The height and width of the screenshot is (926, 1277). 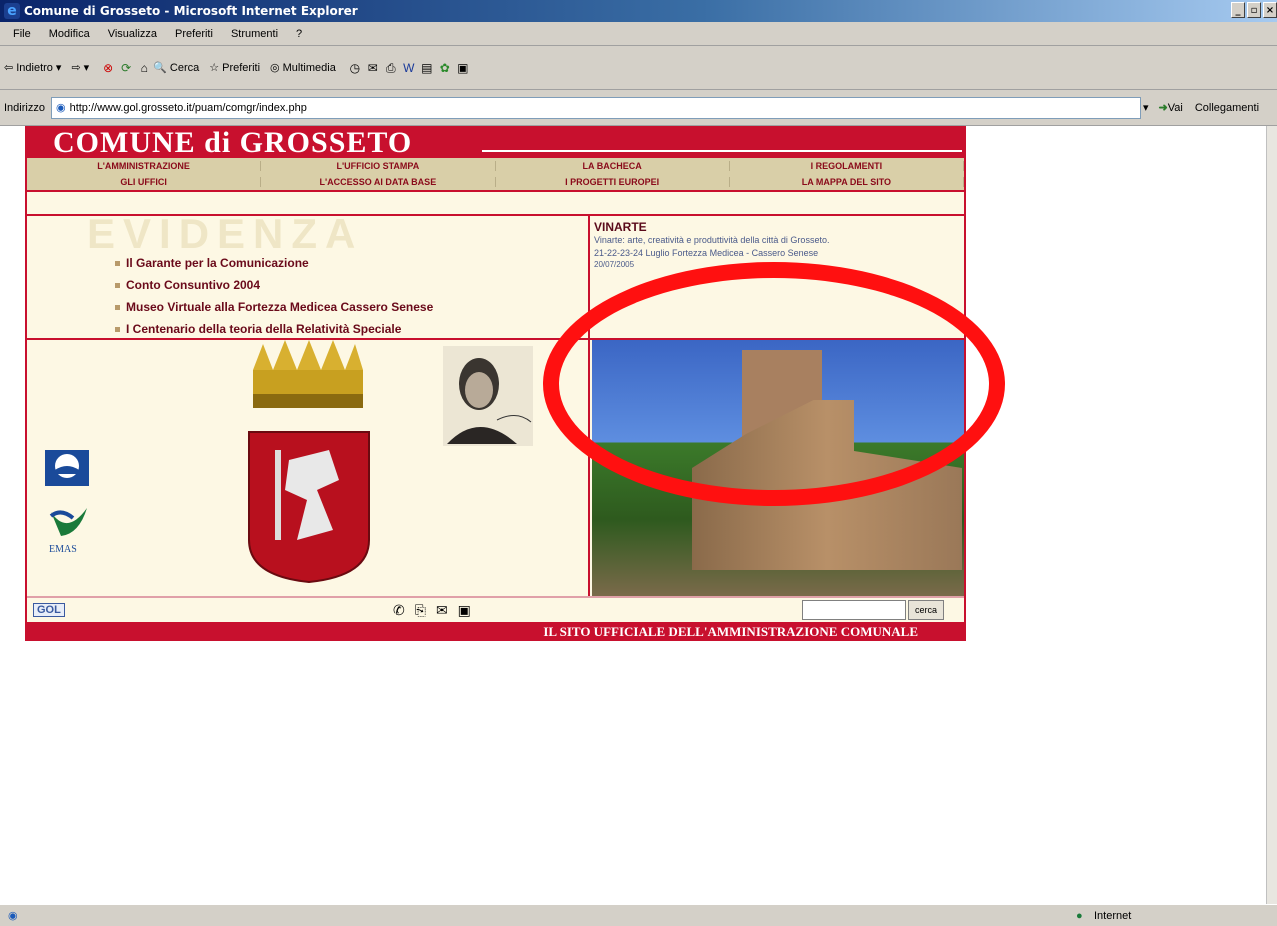 What do you see at coordinates (1163, 107) in the screenshot?
I see `go-icon: ➜` at bounding box center [1163, 107].